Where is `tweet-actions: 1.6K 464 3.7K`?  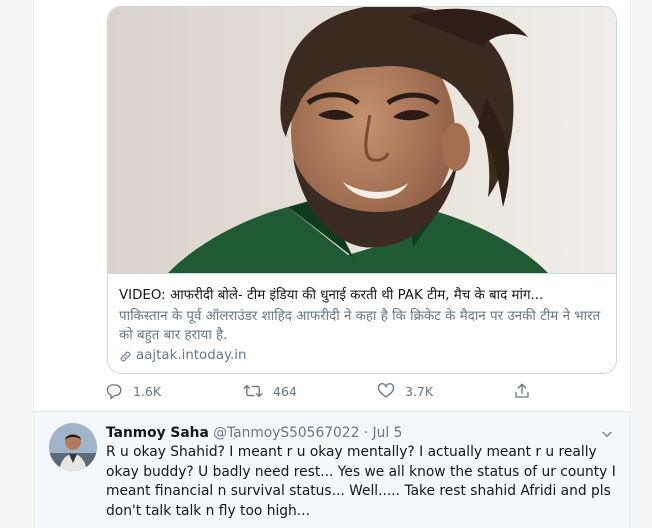 tweet-actions: 1.6K 464 3.7K is located at coordinates (335, 394).